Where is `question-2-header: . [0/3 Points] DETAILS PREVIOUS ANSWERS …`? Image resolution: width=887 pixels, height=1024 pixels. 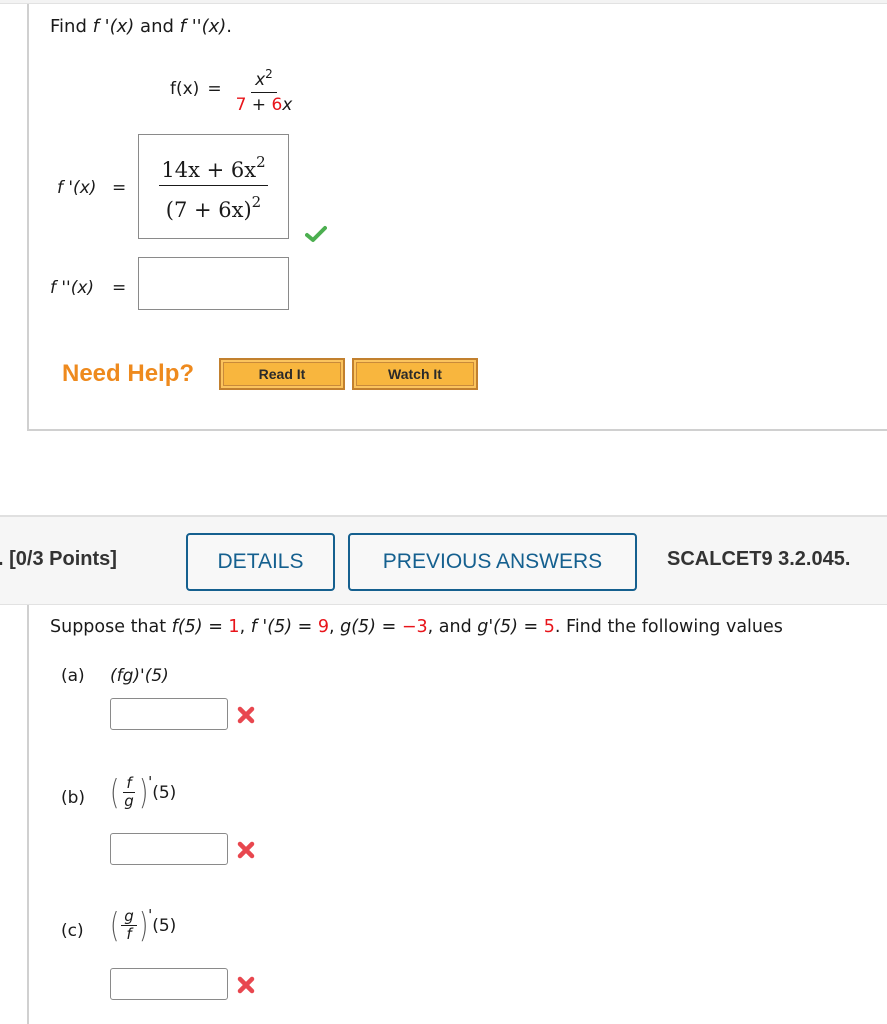 question-2-header: . [0/3 Points] DETAILS PREVIOUS ANSWERS … is located at coordinates (443, 560).